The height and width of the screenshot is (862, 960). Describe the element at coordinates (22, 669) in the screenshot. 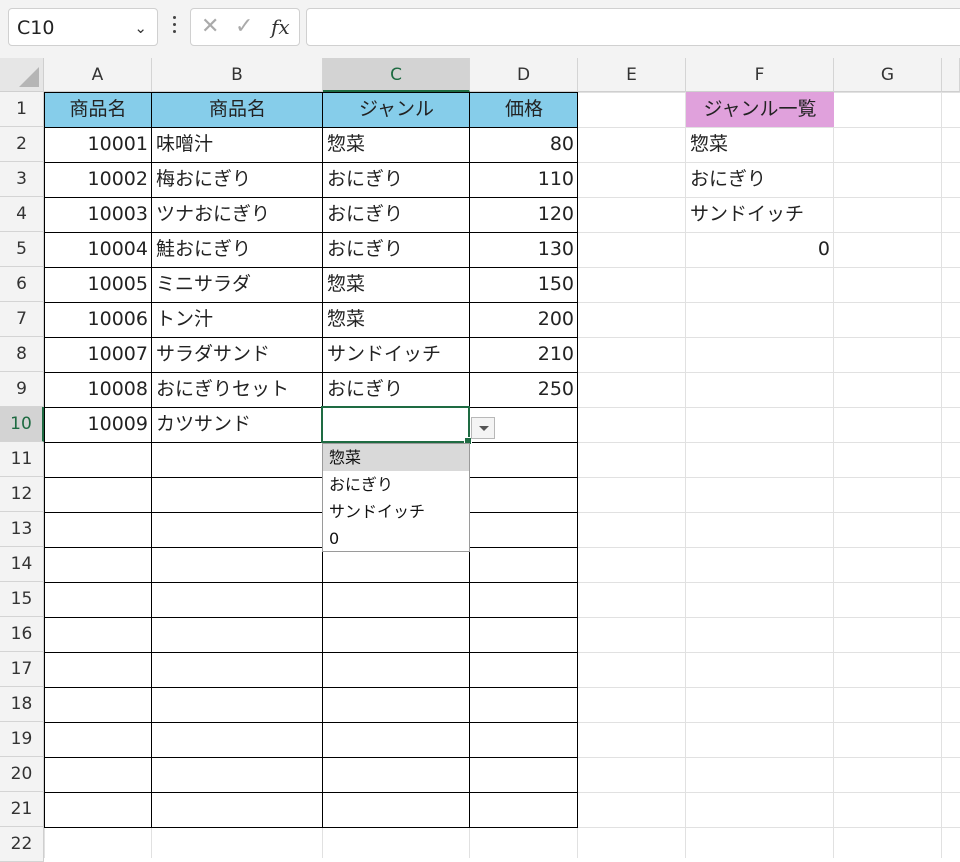

I see `row-header: 17` at that location.